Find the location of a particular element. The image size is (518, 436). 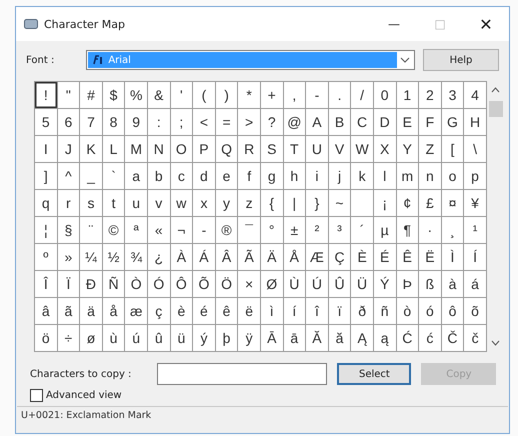

character-cell: c is located at coordinates (182, 176).